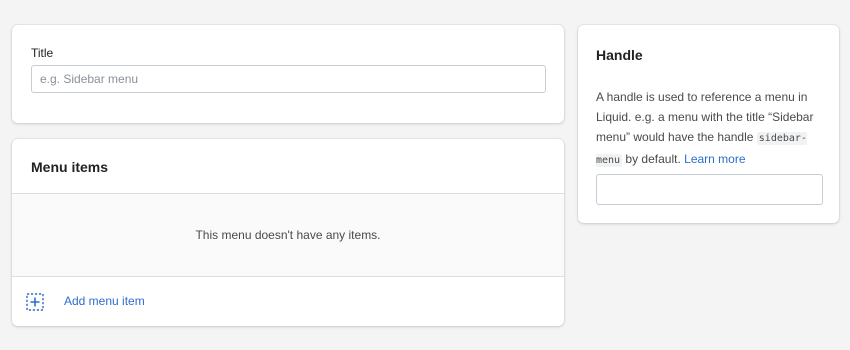  What do you see at coordinates (619, 55) in the screenshot?
I see `handle-heading: Handle` at bounding box center [619, 55].